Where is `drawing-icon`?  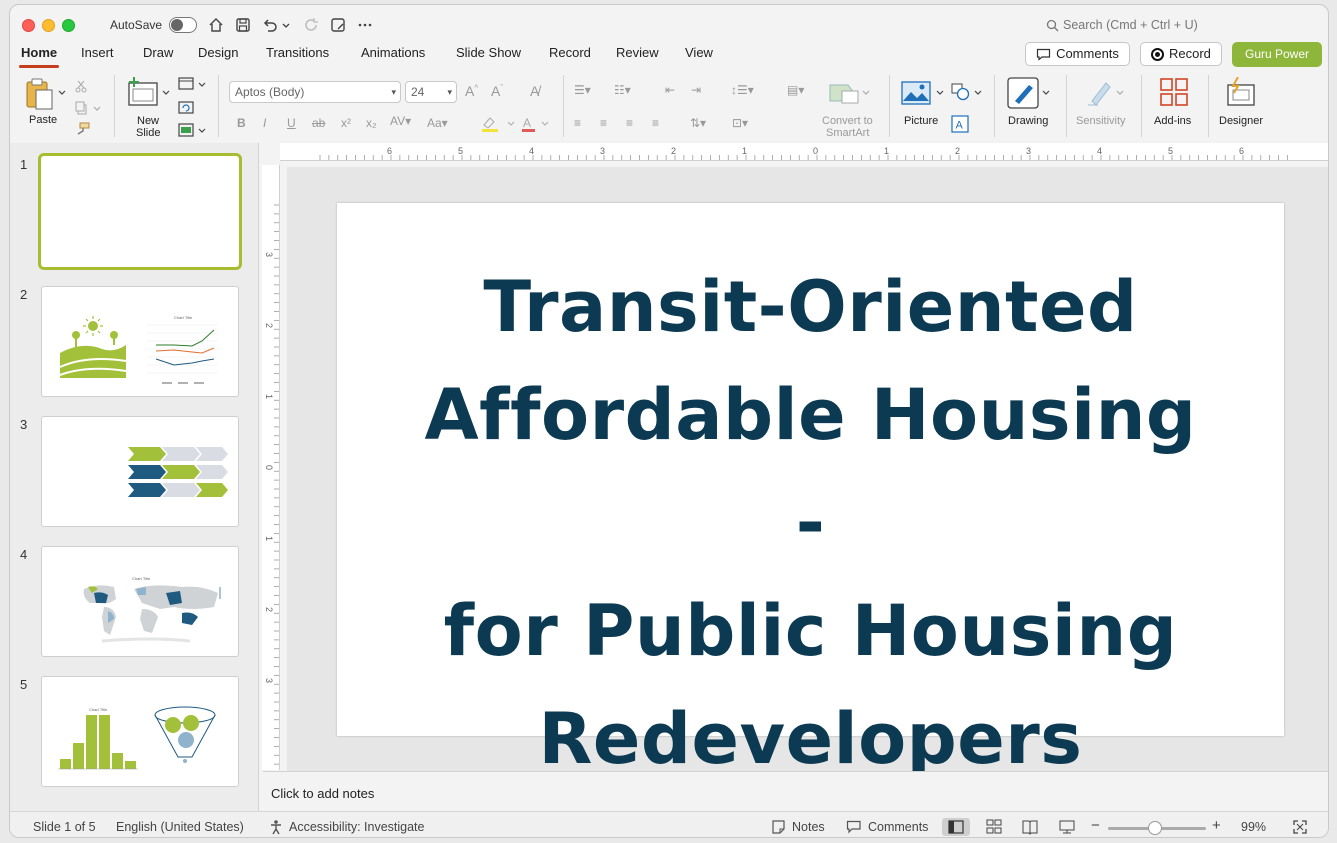 drawing-icon is located at coordinates (1023, 93).